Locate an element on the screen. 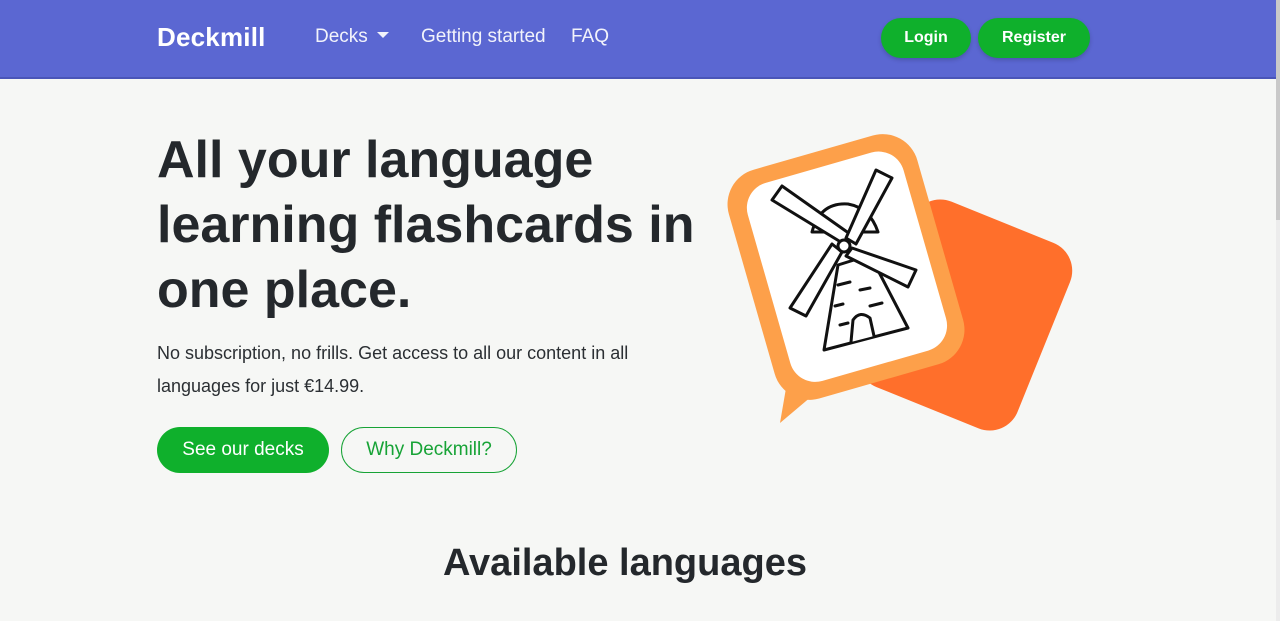 The image size is (1280, 621). register-button: Register is located at coordinates (1034, 38).